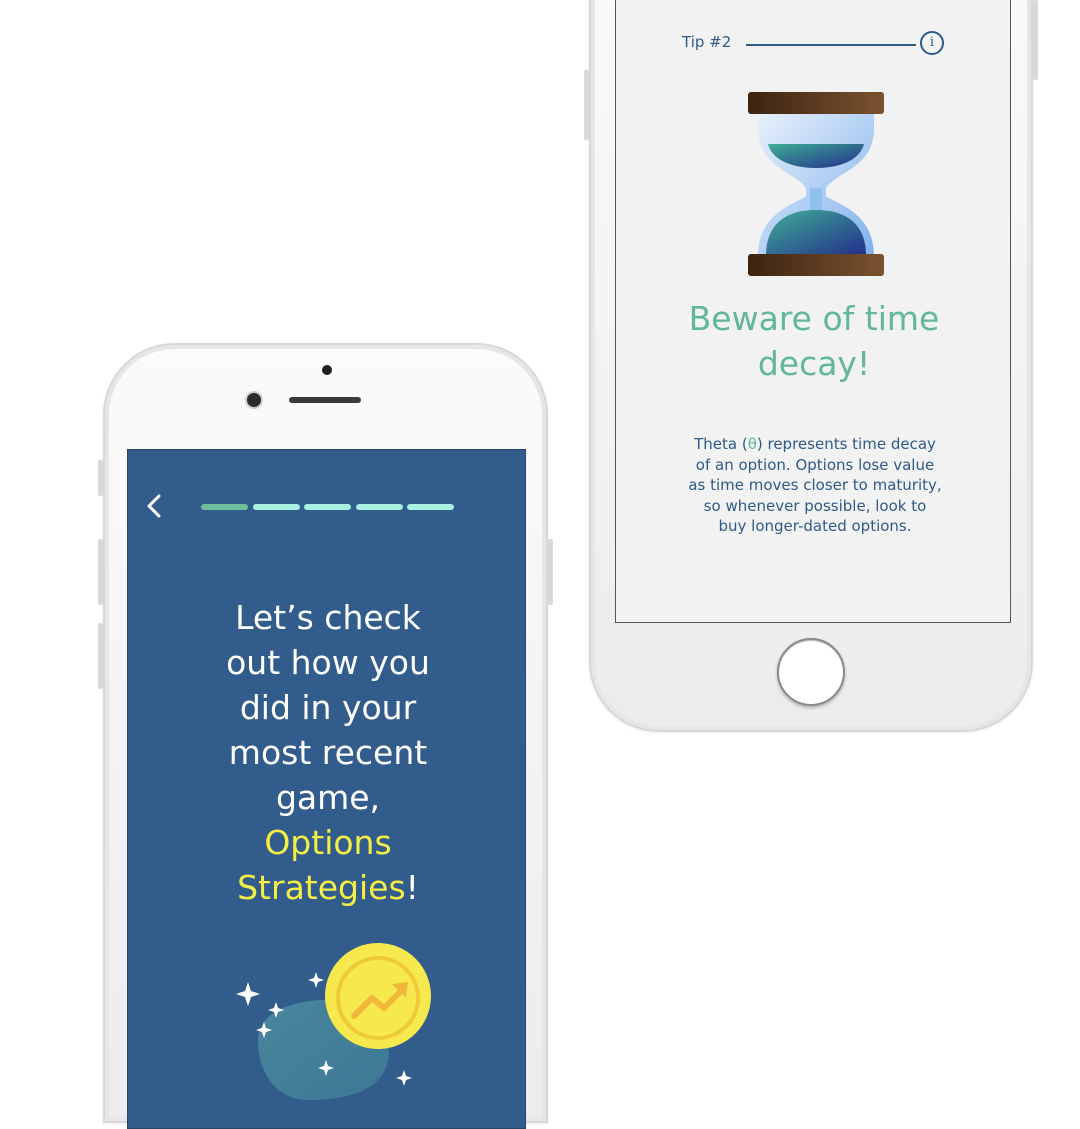 This screenshot has height=1129, width=1080. What do you see at coordinates (321, 887) in the screenshot?
I see `headline-highlight: Strategies` at bounding box center [321, 887].